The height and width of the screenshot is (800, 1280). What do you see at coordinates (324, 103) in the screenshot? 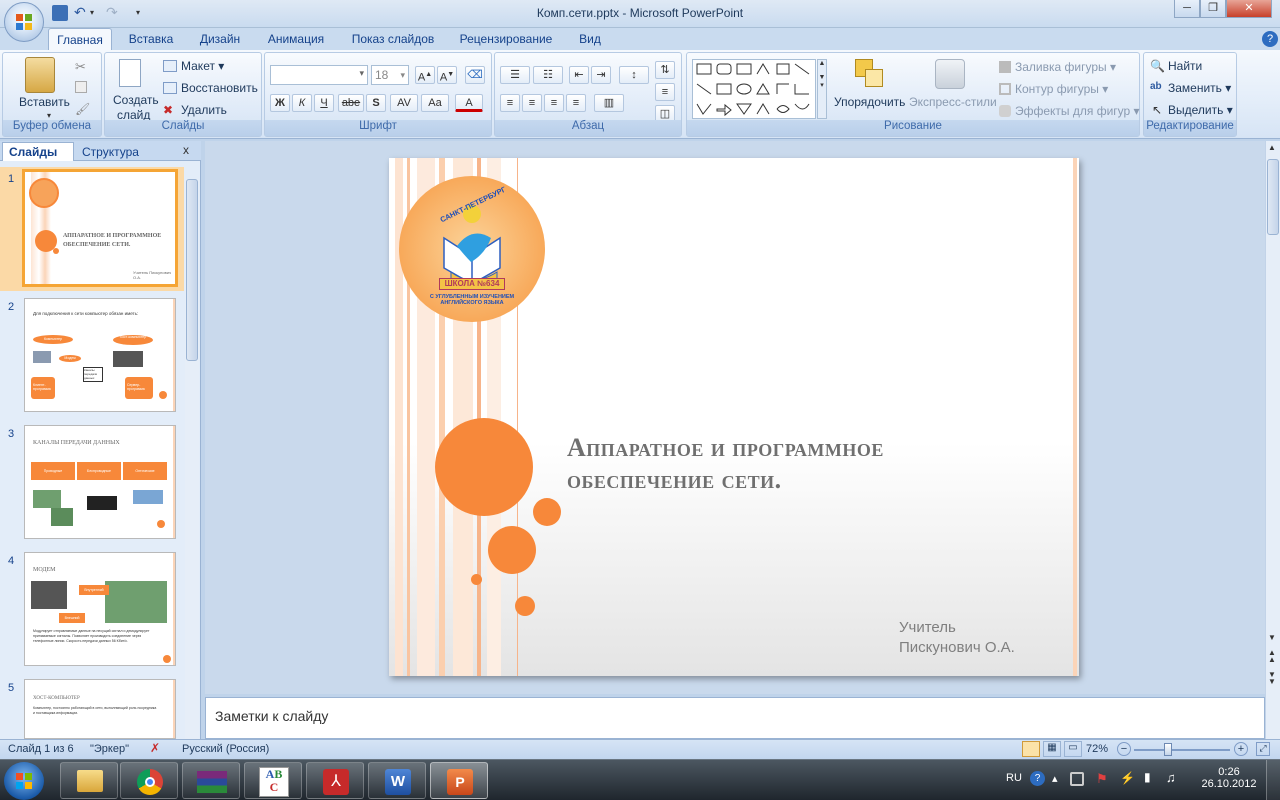
I see `underline-button: Ч` at bounding box center [324, 103].